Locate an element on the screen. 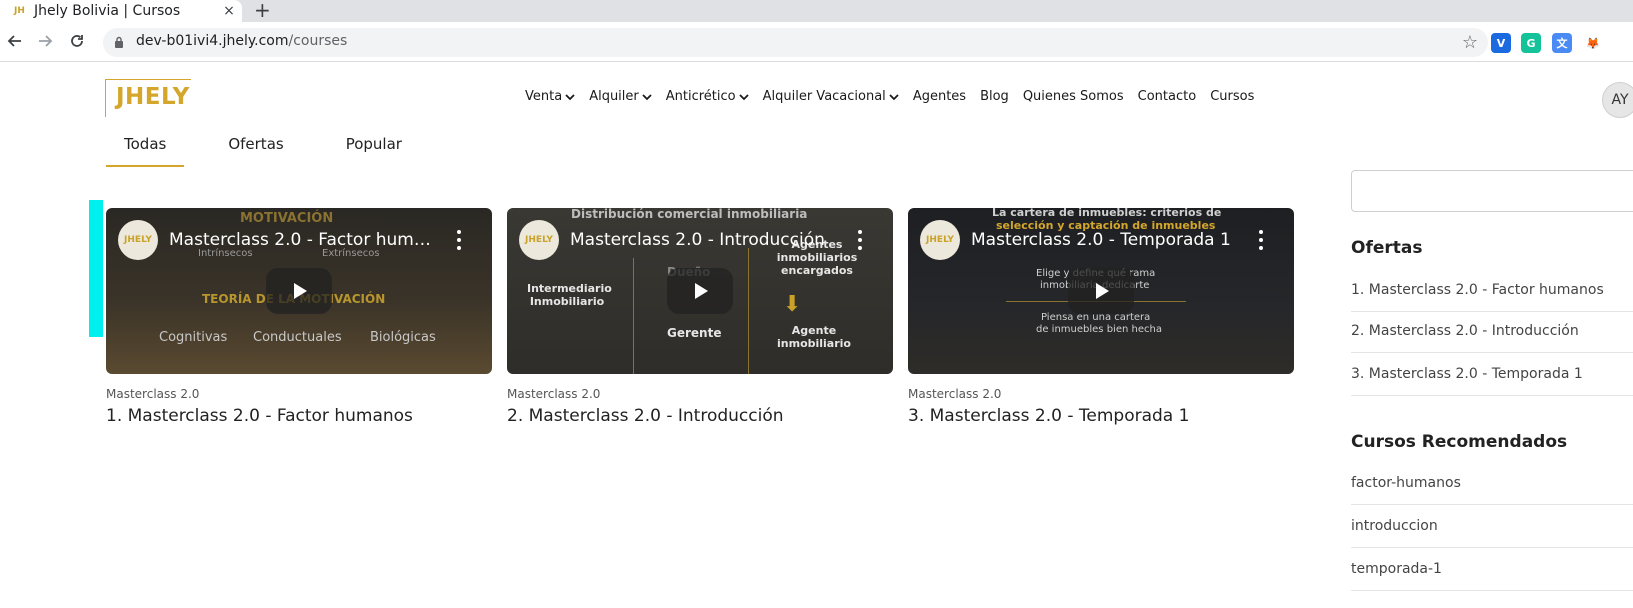 Image resolution: width=1633 pixels, height=608 pixels. forward-icon is located at coordinates (45, 41).